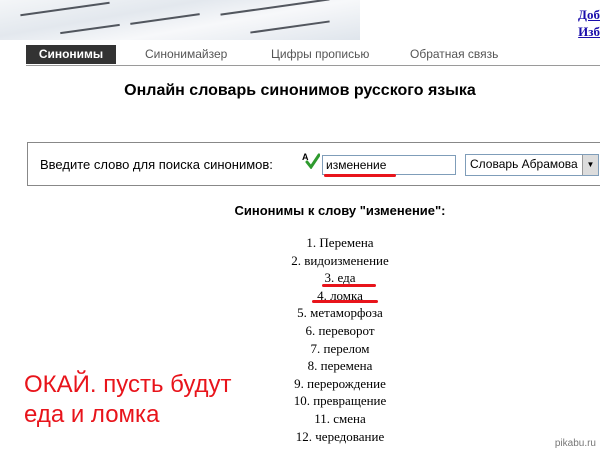  I want to click on list-item: 12. чередование, so click(340, 436).